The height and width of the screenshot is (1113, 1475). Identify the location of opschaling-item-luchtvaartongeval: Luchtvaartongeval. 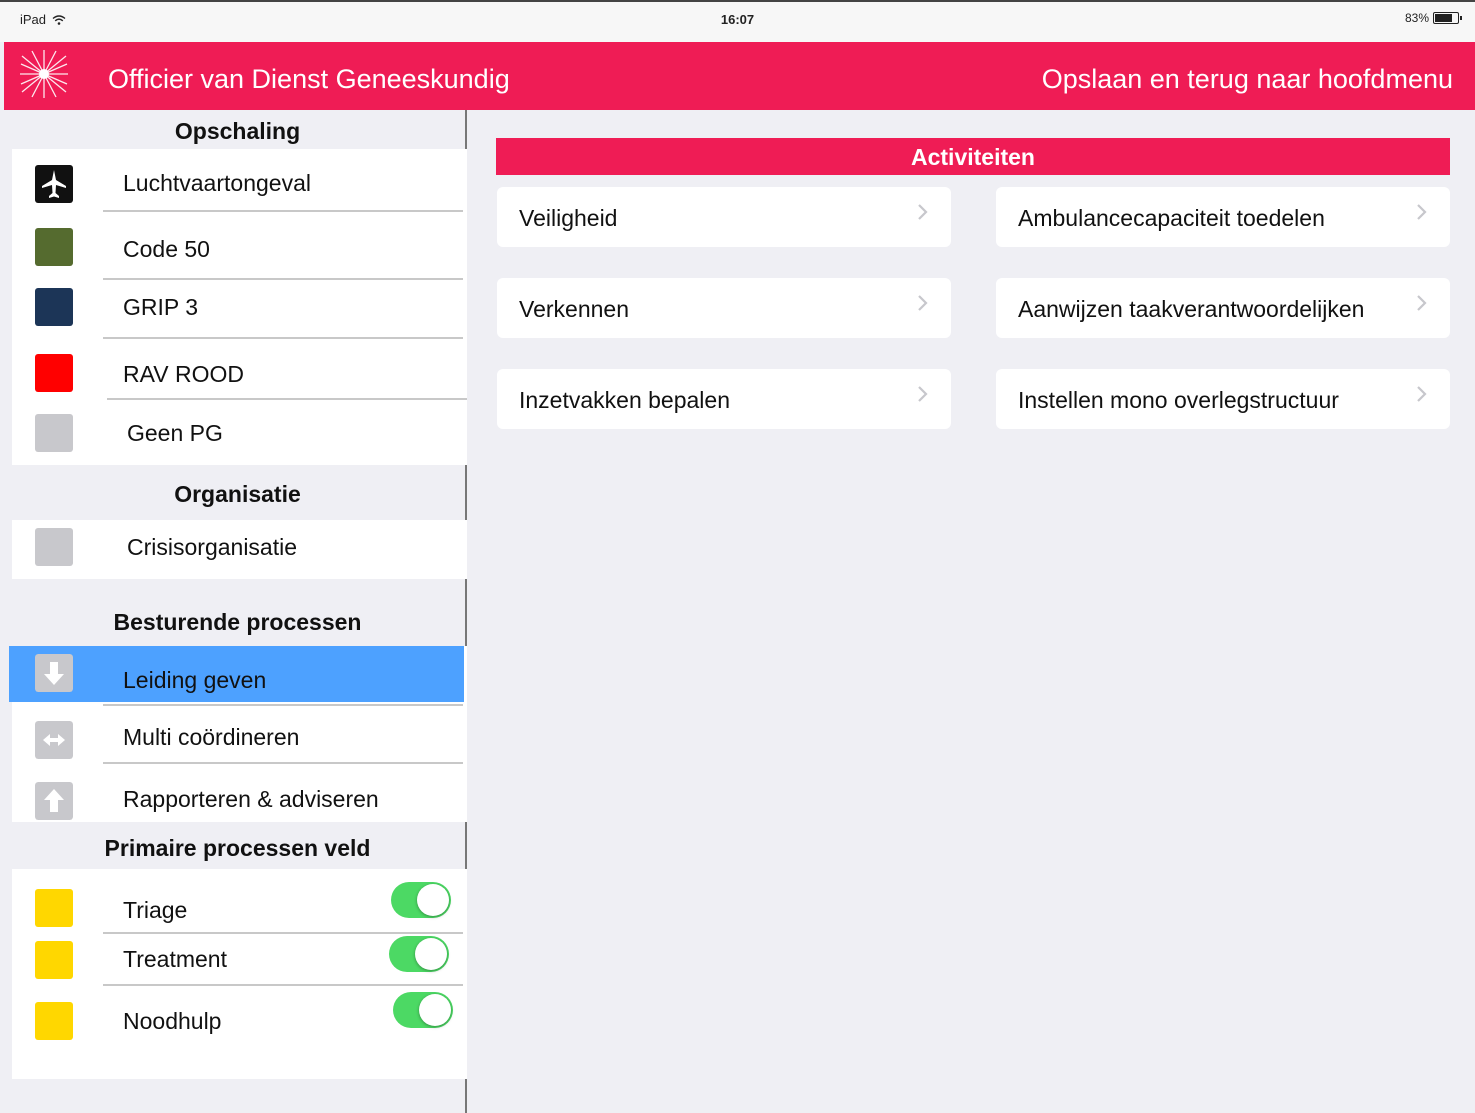
(239, 182).